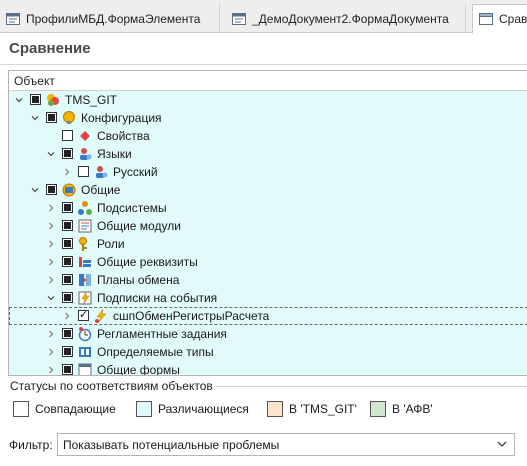 This screenshot has width=527, height=466. What do you see at coordinates (138, 369) in the screenshot?
I see `tree-row-label: Общие формы` at bounding box center [138, 369].